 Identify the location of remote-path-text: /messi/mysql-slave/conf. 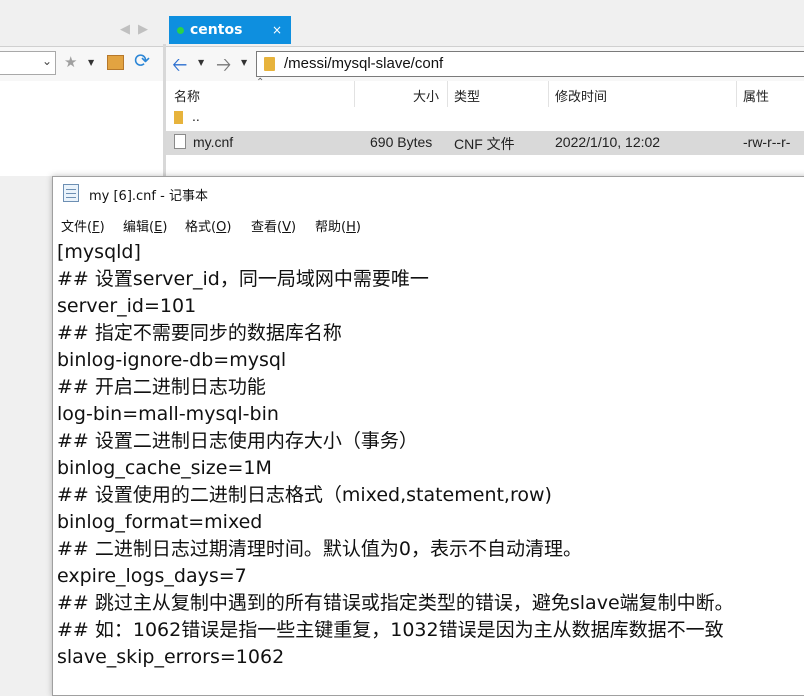
(364, 63).